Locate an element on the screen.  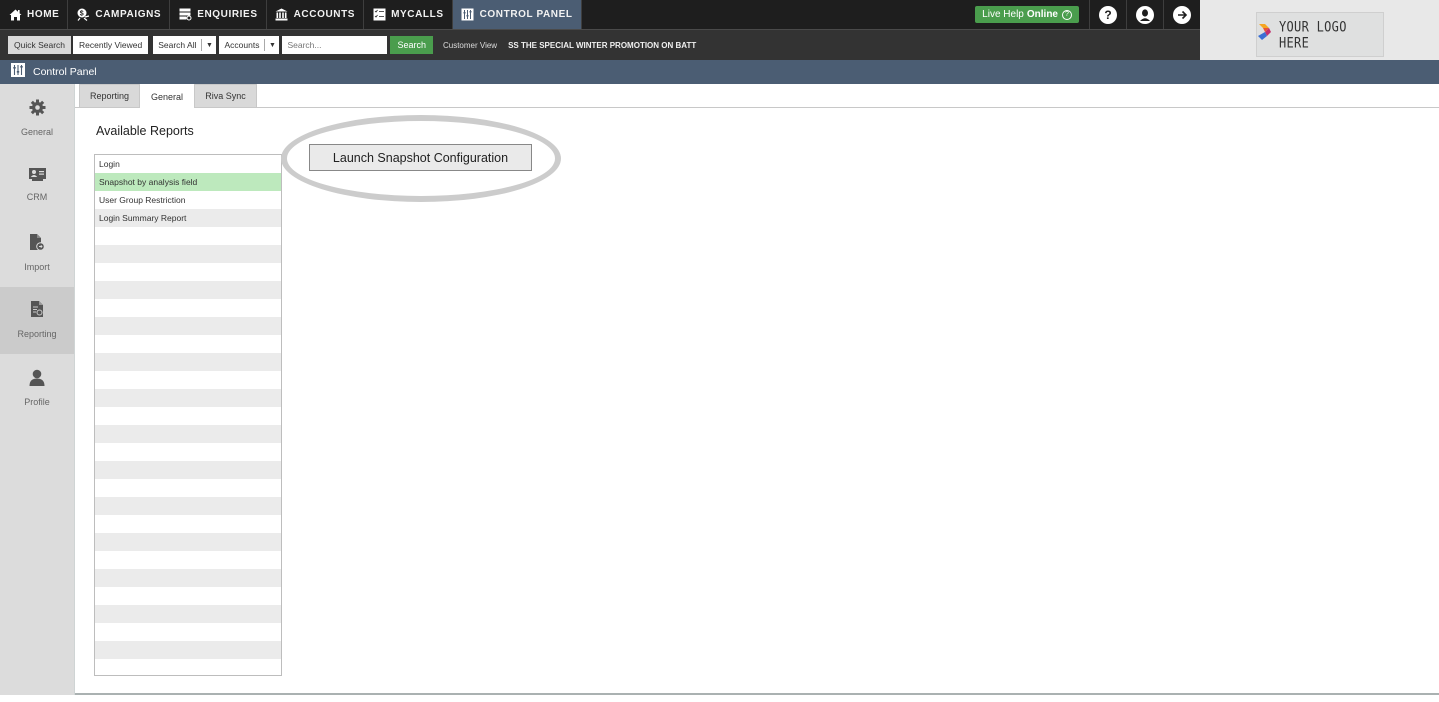
section-header: Control Panel is located at coordinates (719, 72).